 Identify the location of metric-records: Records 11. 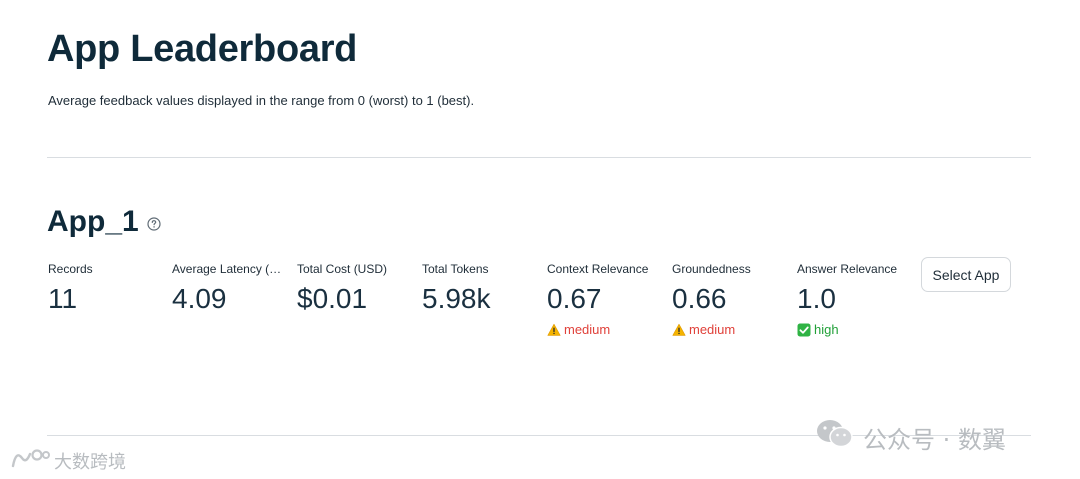
(107, 288).